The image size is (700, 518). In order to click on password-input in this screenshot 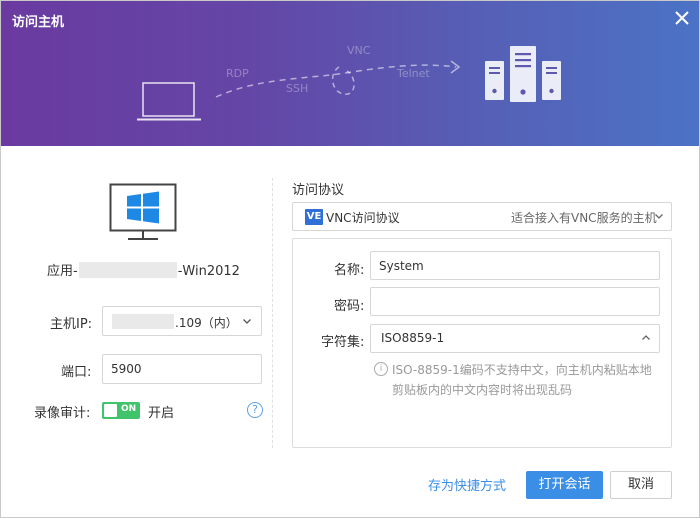, I will do `click(515, 301)`.